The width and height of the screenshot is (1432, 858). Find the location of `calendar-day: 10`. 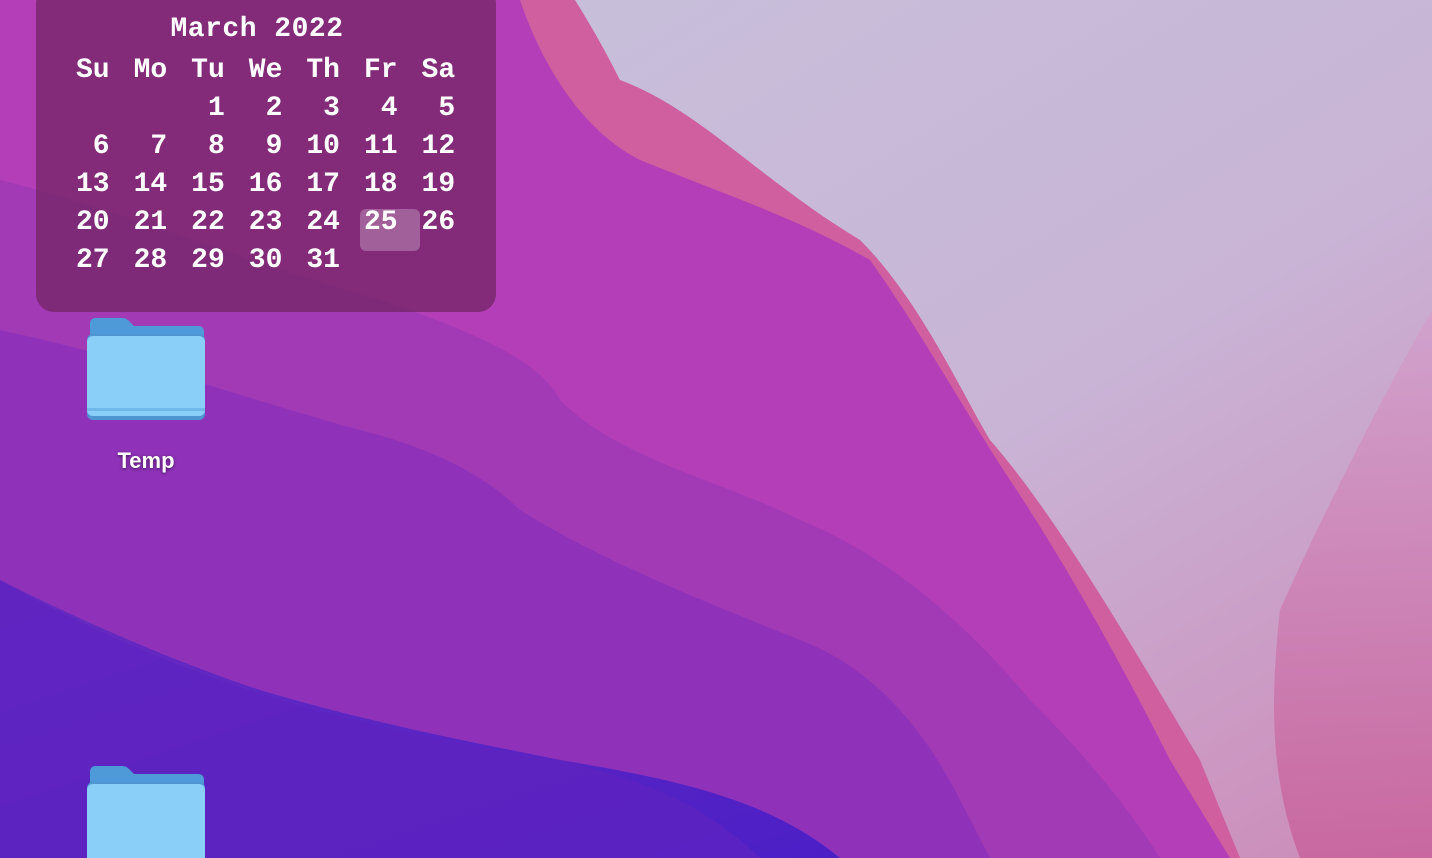

calendar-day: 10 is located at coordinates (323, 146).